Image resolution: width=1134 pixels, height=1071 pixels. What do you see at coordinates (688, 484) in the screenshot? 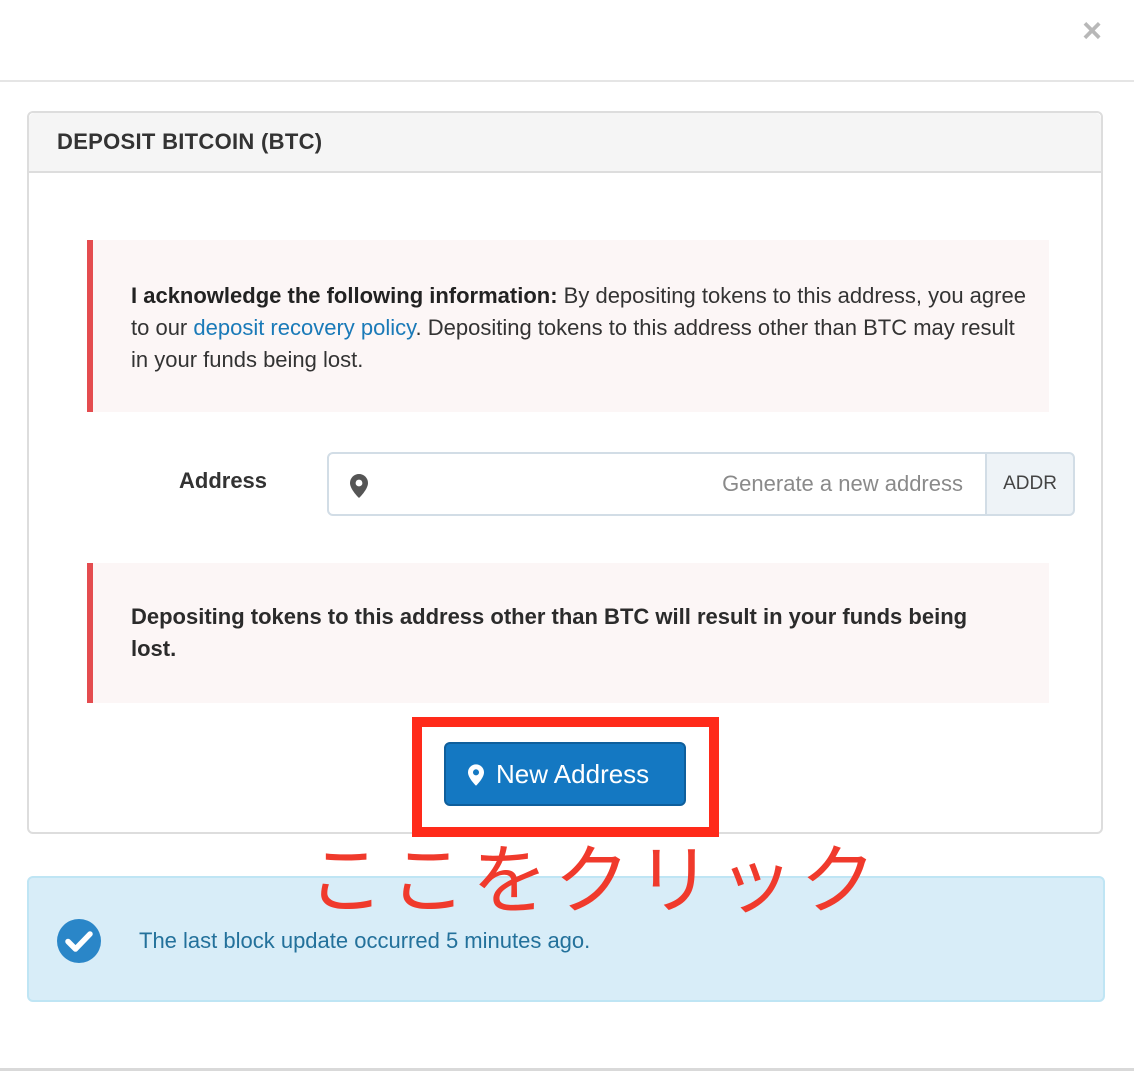
I see `address-input` at bounding box center [688, 484].